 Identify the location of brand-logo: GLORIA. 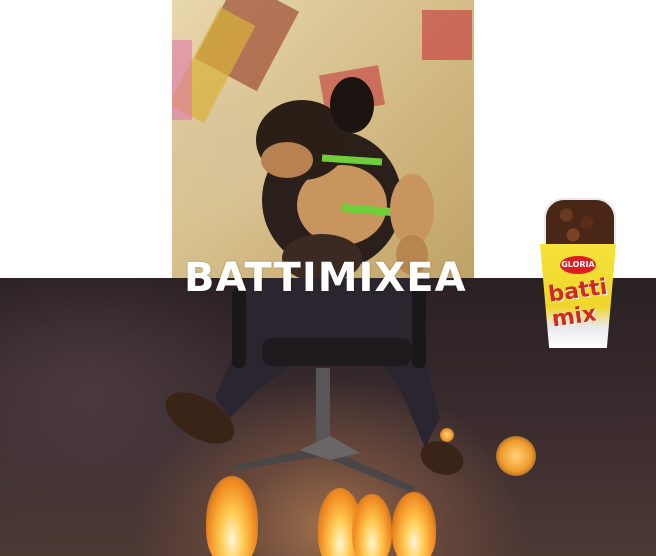
(578, 265).